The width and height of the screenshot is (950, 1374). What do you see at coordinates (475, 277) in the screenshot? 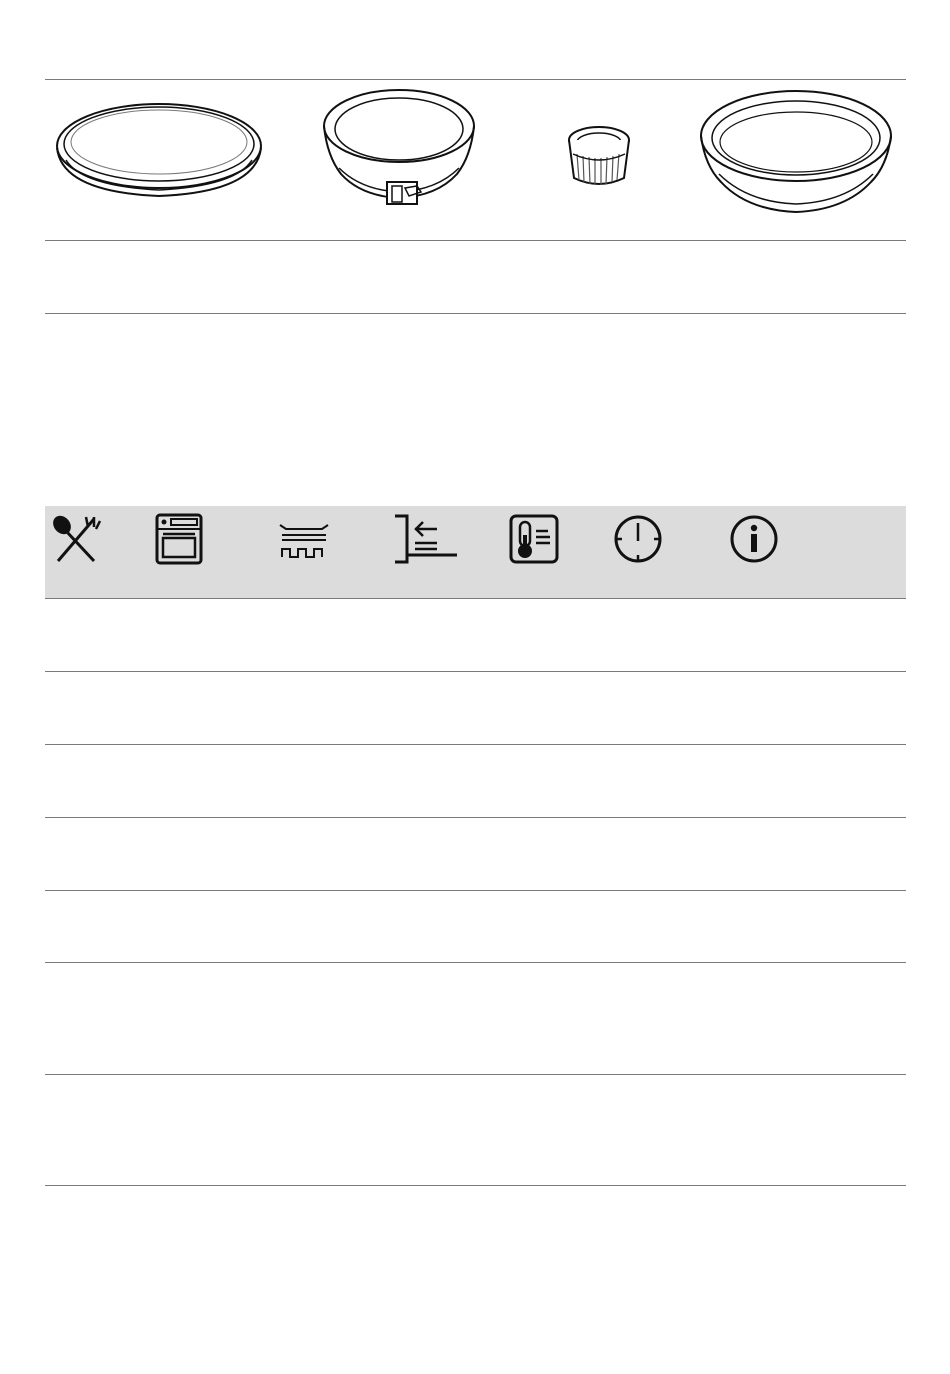
I see `bakeware-description-row` at bounding box center [475, 277].